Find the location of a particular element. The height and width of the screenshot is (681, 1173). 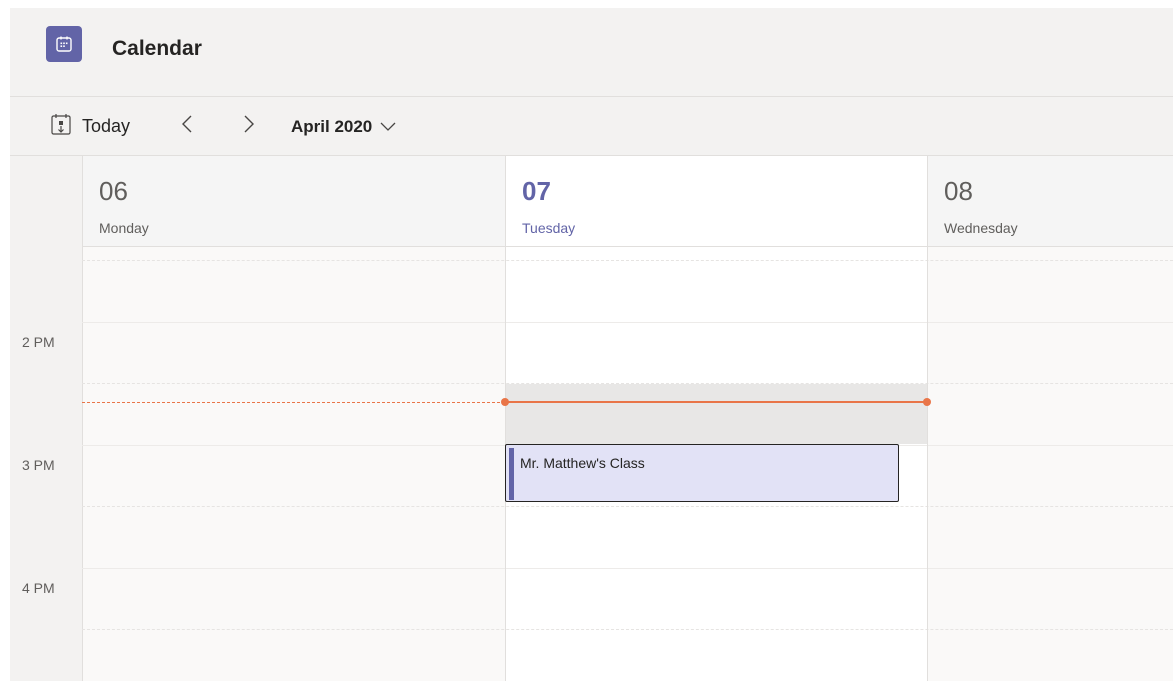

chevron-right-icon is located at coordinates (249, 126).